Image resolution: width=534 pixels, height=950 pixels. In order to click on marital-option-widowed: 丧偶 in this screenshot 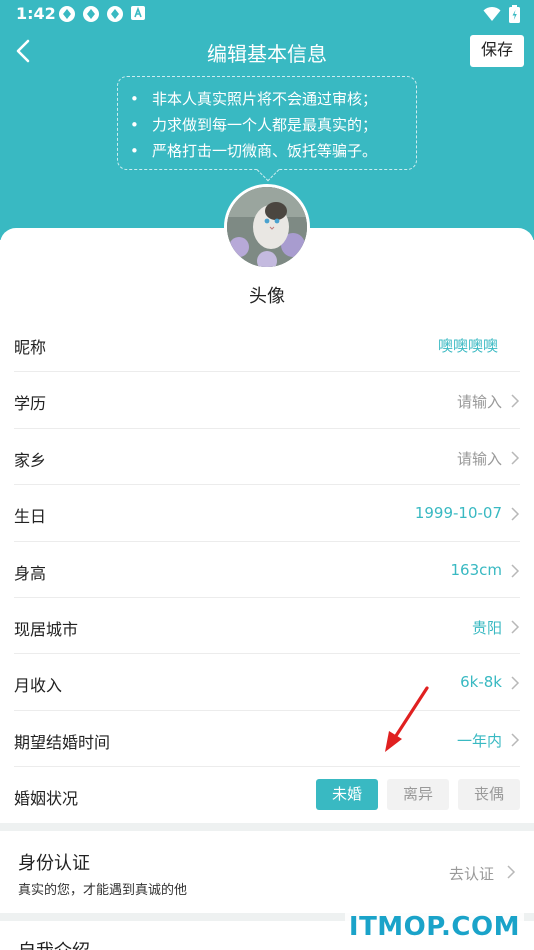, I will do `click(489, 795)`.